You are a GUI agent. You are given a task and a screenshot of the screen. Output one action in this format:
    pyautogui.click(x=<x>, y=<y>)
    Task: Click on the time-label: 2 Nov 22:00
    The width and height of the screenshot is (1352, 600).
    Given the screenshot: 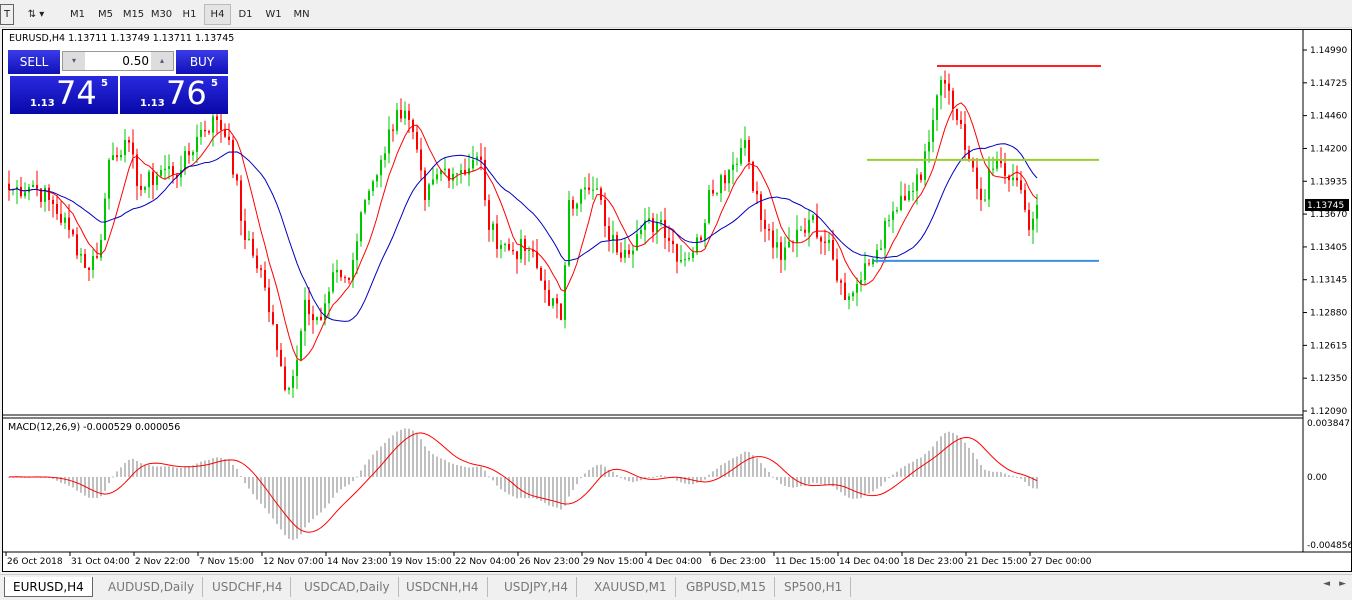 What is the action you would take?
    pyautogui.click(x=162, y=562)
    